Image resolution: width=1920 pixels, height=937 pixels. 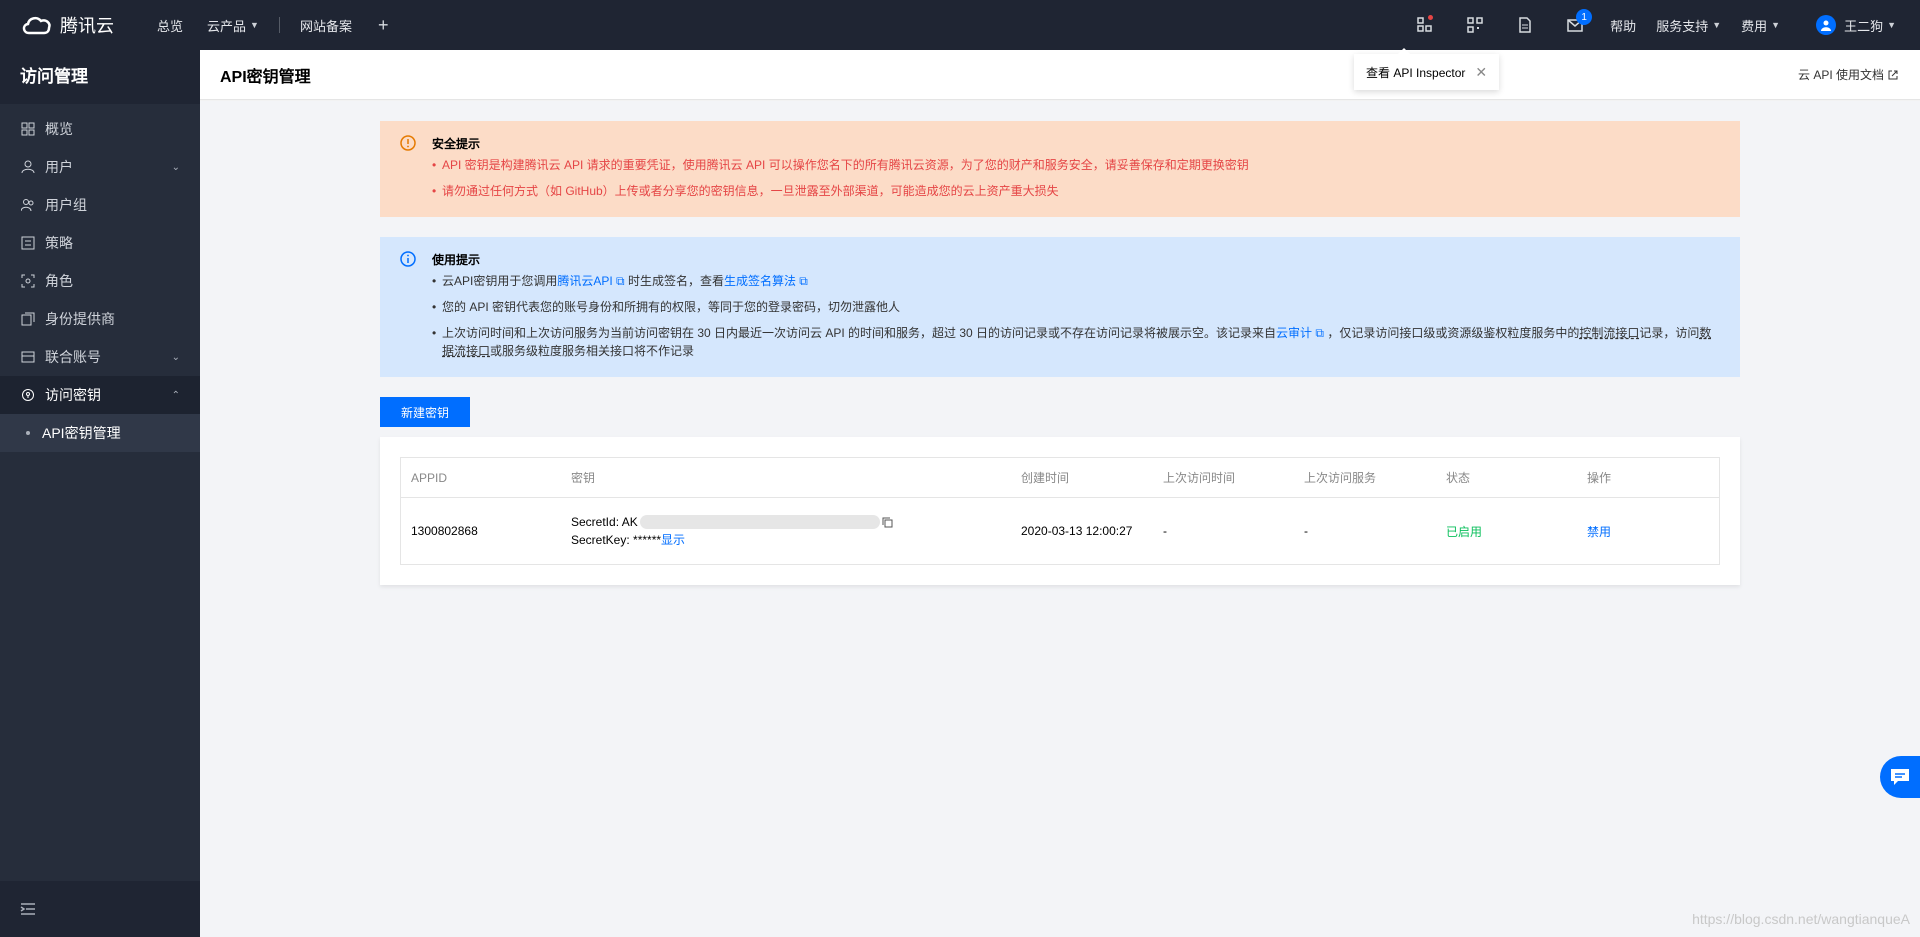 I want to click on close-icon: ✕, so click(x=1481, y=72).